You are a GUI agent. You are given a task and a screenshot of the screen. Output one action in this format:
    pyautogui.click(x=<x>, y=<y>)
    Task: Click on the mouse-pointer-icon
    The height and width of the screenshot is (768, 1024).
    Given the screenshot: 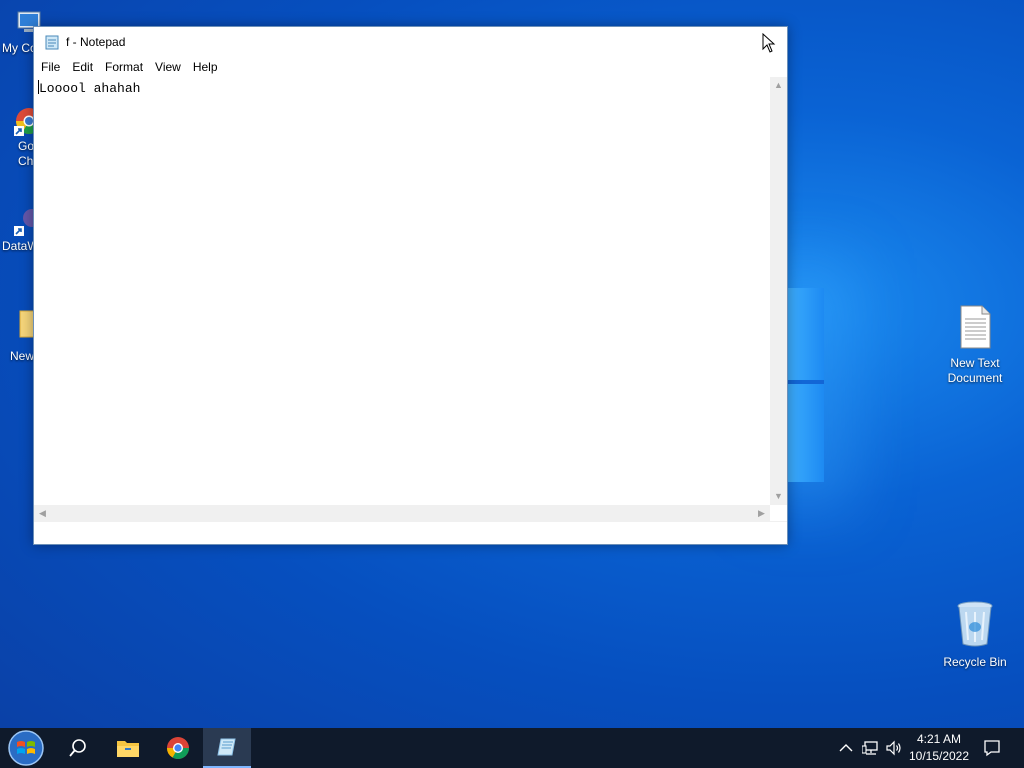 What is the action you would take?
    pyautogui.click(x=769, y=43)
    